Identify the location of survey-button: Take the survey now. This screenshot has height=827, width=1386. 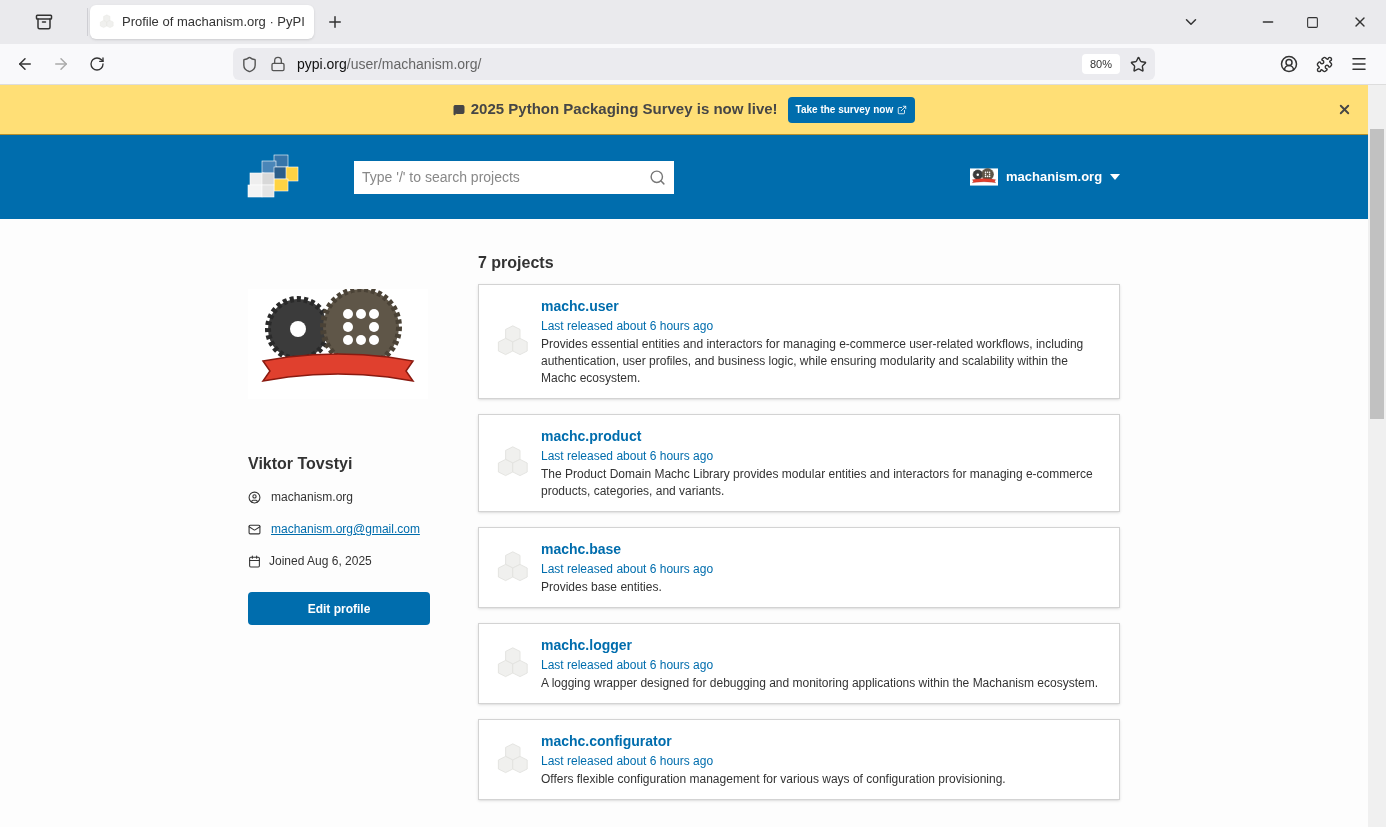
(851, 109).